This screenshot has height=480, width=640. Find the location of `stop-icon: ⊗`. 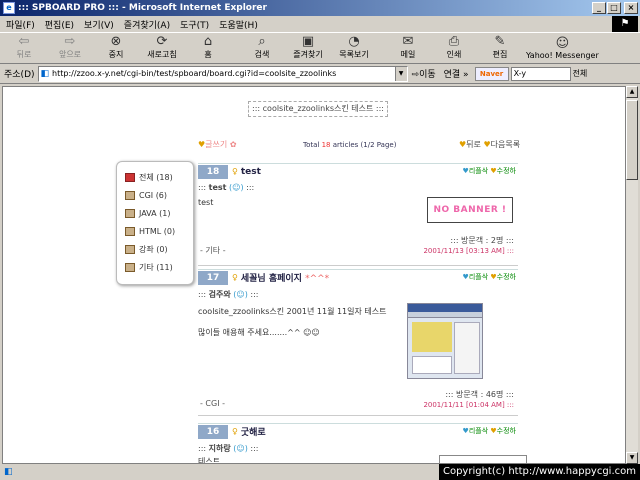

stop-icon: ⊗ is located at coordinates (116, 41).